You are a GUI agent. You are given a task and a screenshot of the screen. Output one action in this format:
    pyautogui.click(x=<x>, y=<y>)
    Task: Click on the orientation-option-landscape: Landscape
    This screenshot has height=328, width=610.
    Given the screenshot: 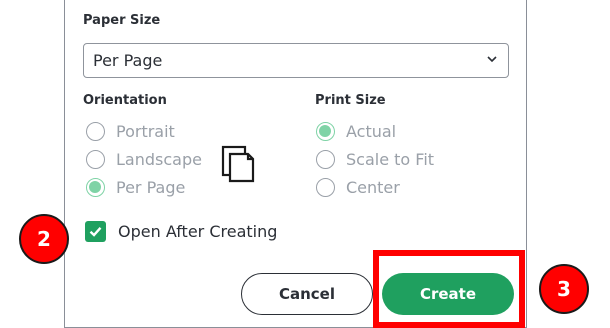 What is the action you would take?
    pyautogui.click(x=144, y=159)
    